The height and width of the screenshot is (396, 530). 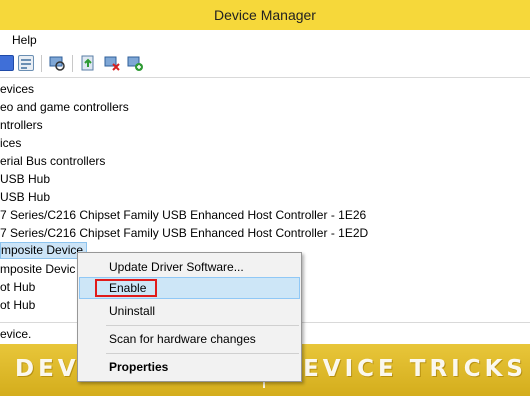 What do you see at coordinates (26, 63) in the screenshot?
I see `properties-view-icon` at bounding box center [26, 63].